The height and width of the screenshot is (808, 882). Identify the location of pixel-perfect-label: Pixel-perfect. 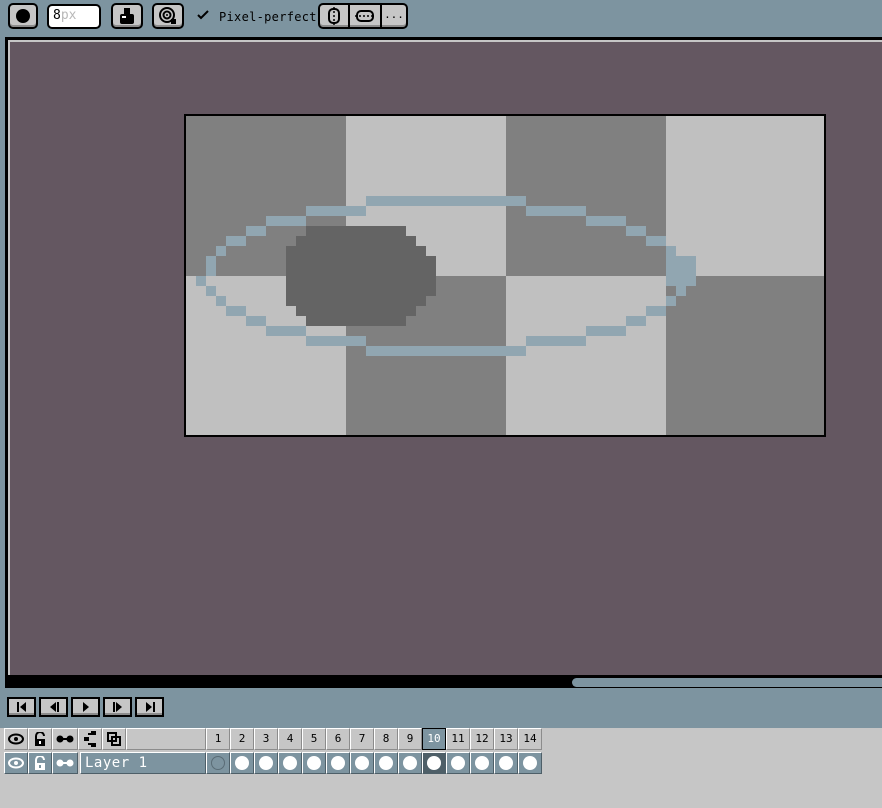
(268, 17).